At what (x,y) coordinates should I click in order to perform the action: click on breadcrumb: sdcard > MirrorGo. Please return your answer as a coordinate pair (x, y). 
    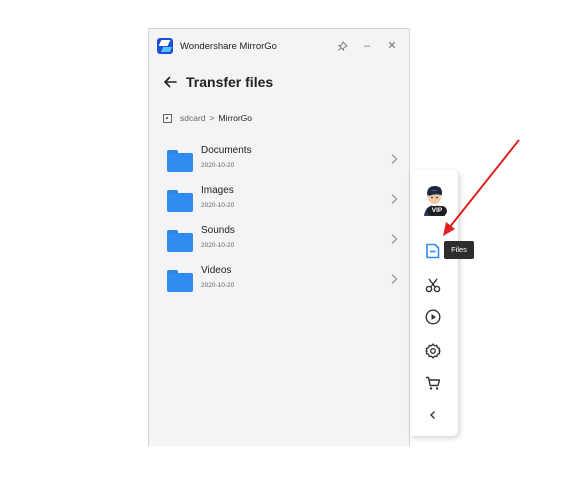
    Looking at the image, I should click on (279, 118).